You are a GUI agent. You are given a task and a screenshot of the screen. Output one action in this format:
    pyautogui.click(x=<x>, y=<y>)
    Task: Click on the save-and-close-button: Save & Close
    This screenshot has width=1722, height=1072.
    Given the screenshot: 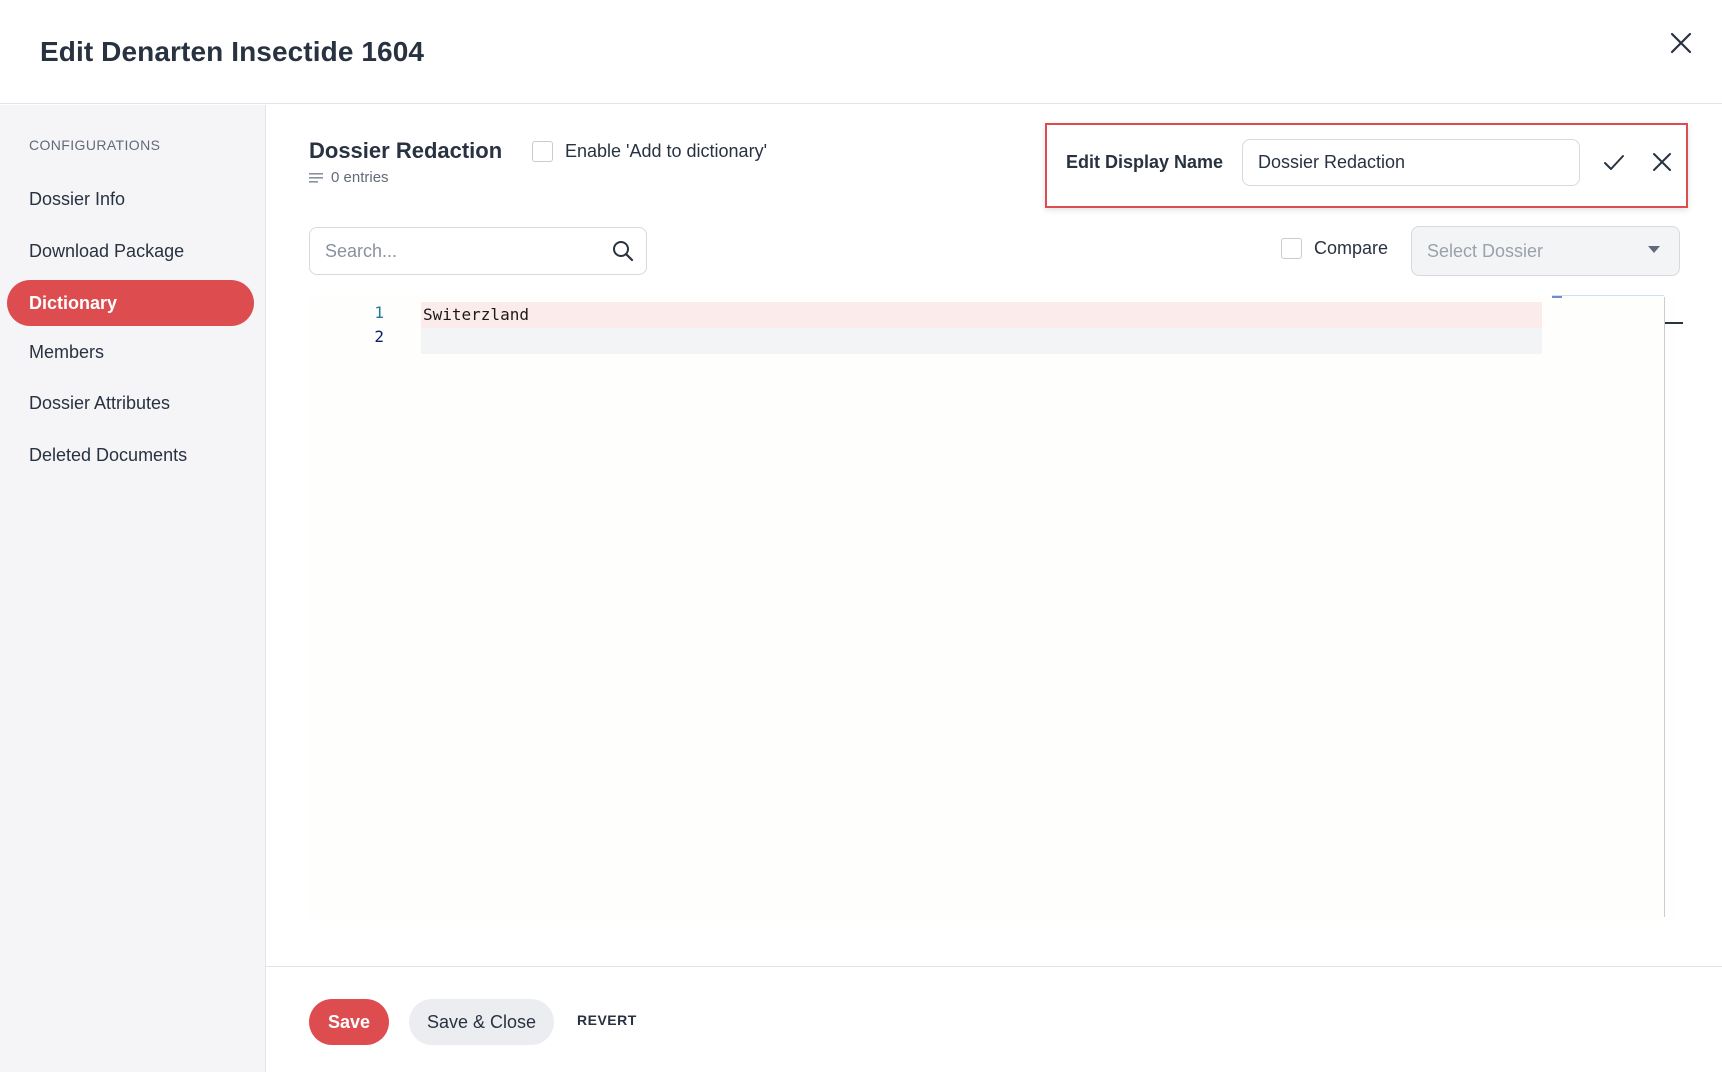 What is the action you would take?
    pyautogui.click(x=481, y=1022)
    